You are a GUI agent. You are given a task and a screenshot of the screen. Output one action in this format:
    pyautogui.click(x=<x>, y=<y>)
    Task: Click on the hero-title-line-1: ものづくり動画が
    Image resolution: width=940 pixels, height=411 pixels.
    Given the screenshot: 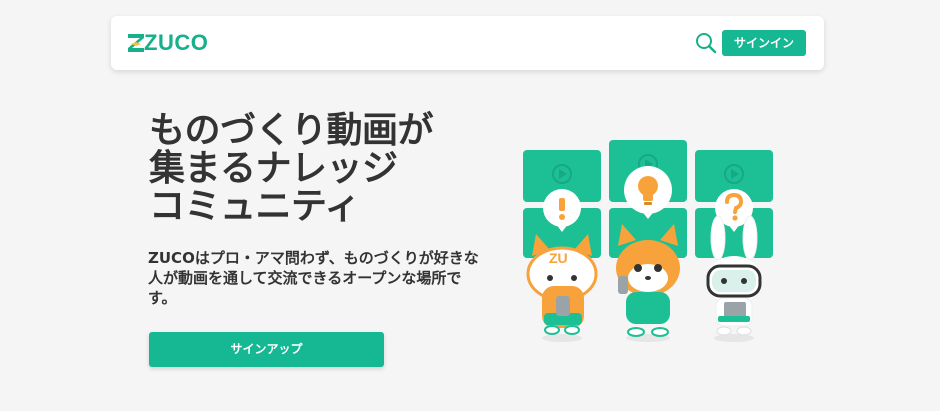 What is the action you would take?
    pyautogui.click(x=291, y=130)
    